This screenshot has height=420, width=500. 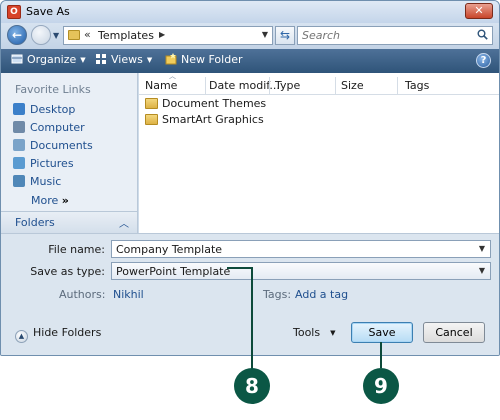 What do you see at coordinates (285, 35) in the screenshot?
I see `refresh-button: ⇆` at bounding box center [285, 35].